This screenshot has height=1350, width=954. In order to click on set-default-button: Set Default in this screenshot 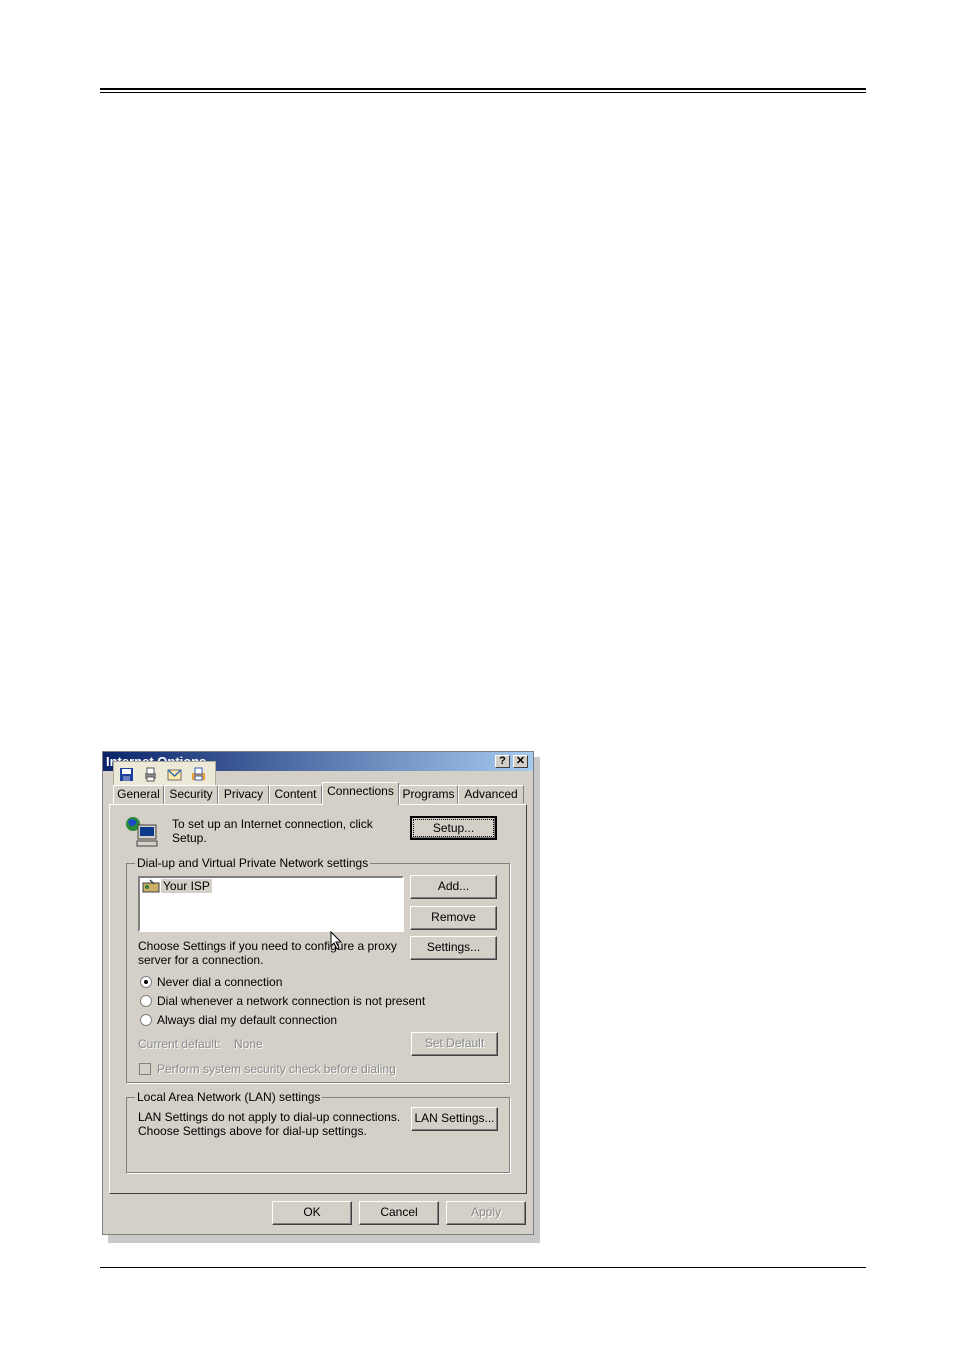, I will do `click(454, 1044)`.